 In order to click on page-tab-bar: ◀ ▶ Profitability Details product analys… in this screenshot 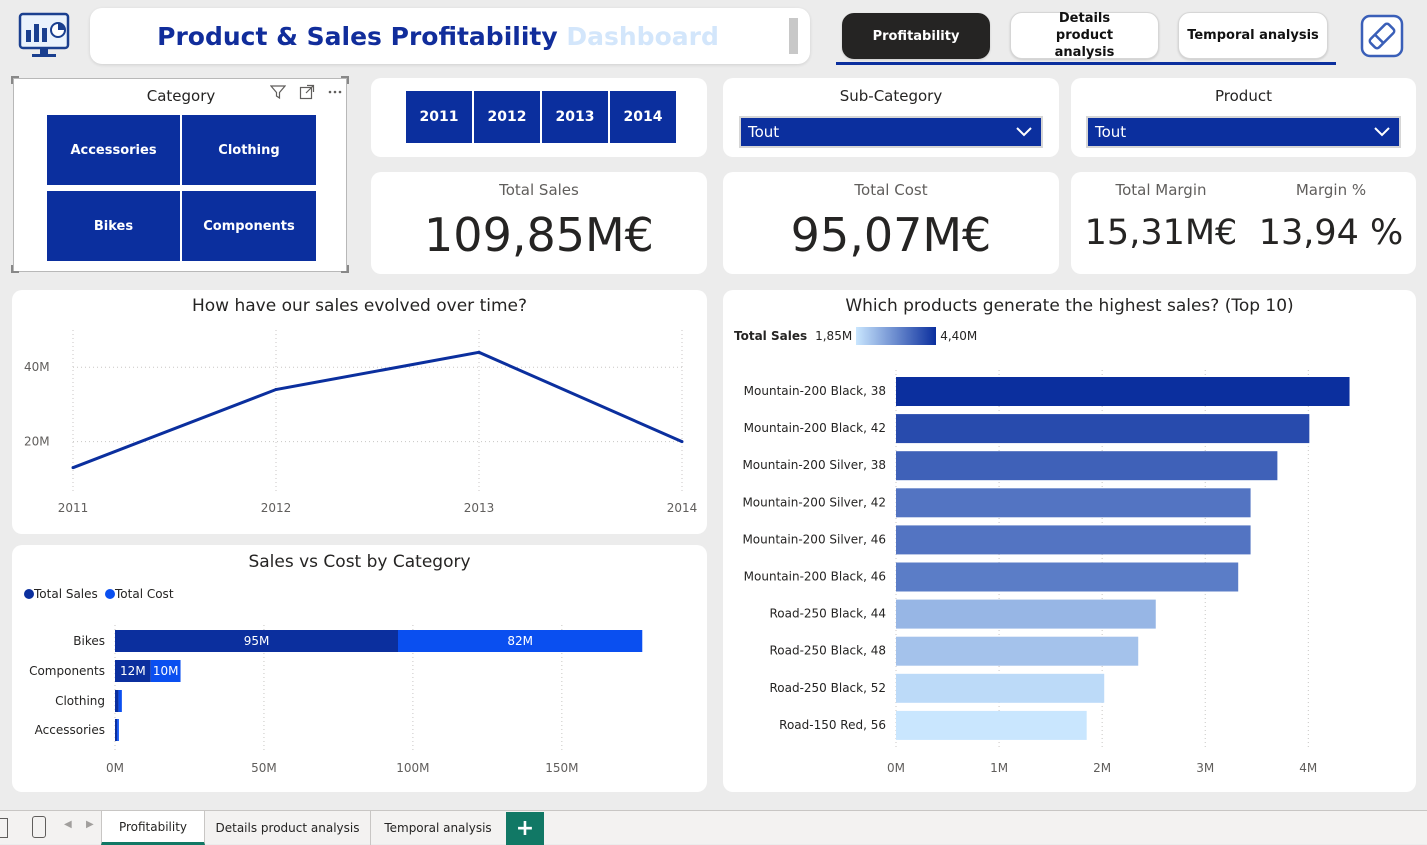, I will do `click(713, 827)`.